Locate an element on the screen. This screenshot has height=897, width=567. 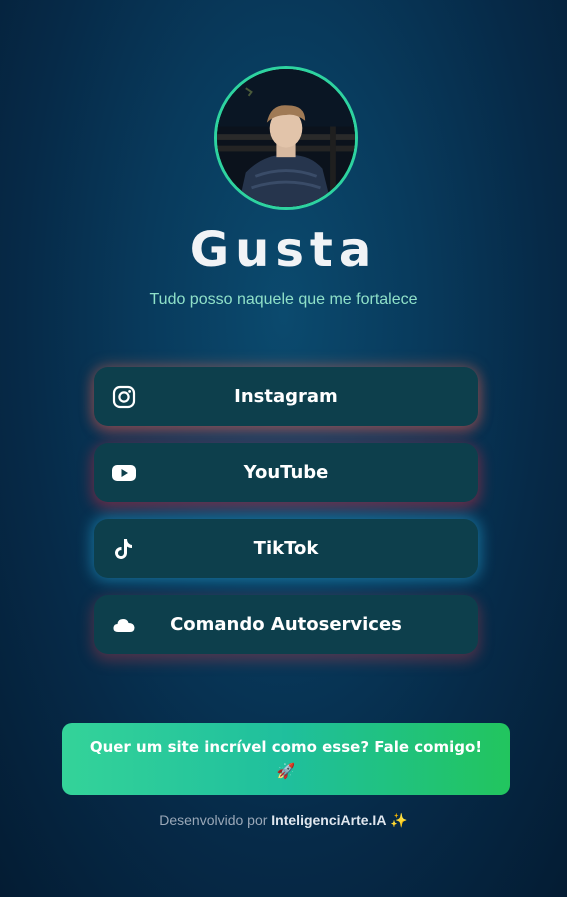
comando-autoservices-link-label: Comando Autoservices is located at coordinates (286, 624).